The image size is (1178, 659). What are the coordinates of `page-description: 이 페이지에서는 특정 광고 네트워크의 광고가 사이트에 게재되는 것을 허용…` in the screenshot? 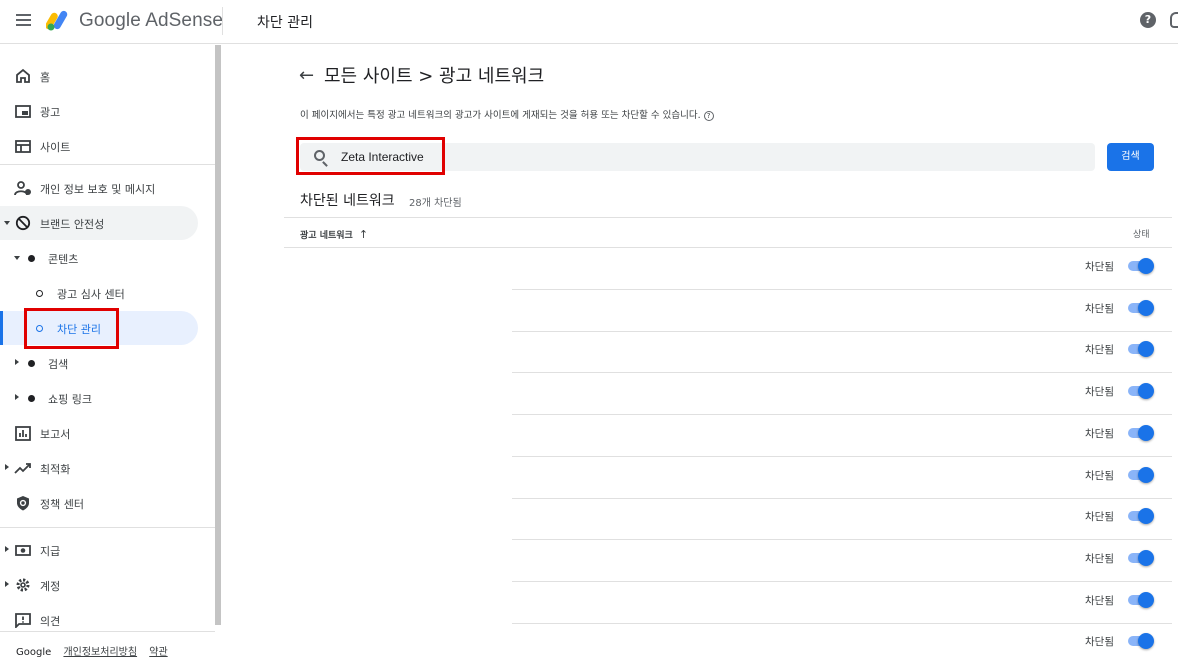 It's located at (507, 114).